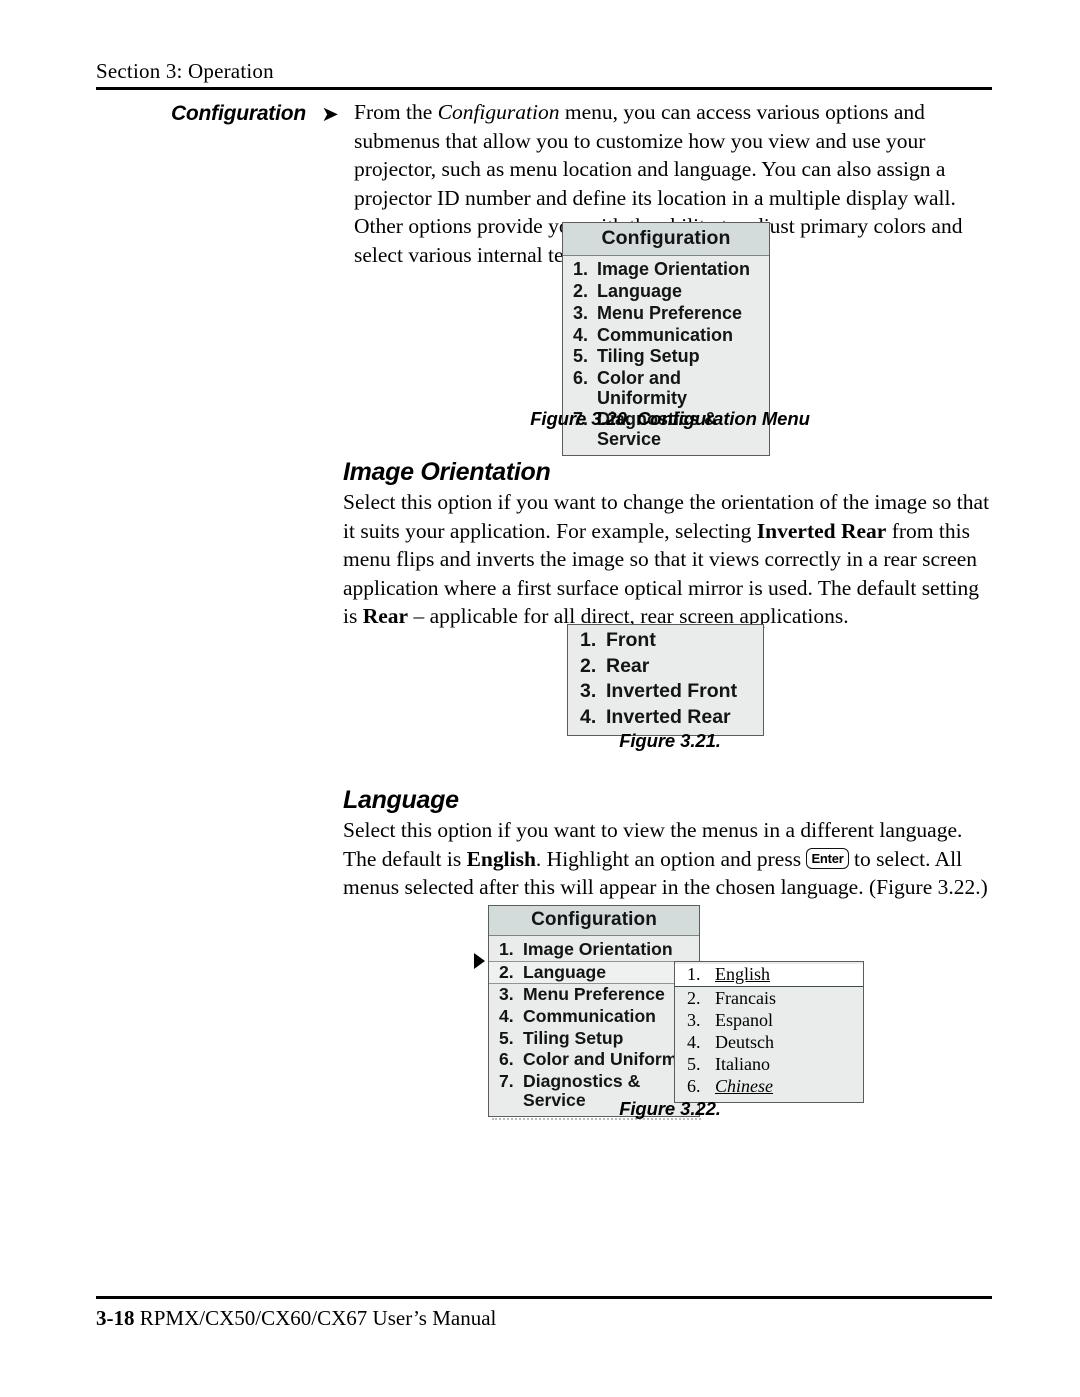  I want to click on orientation-item-number: 2., so click(588, 665).